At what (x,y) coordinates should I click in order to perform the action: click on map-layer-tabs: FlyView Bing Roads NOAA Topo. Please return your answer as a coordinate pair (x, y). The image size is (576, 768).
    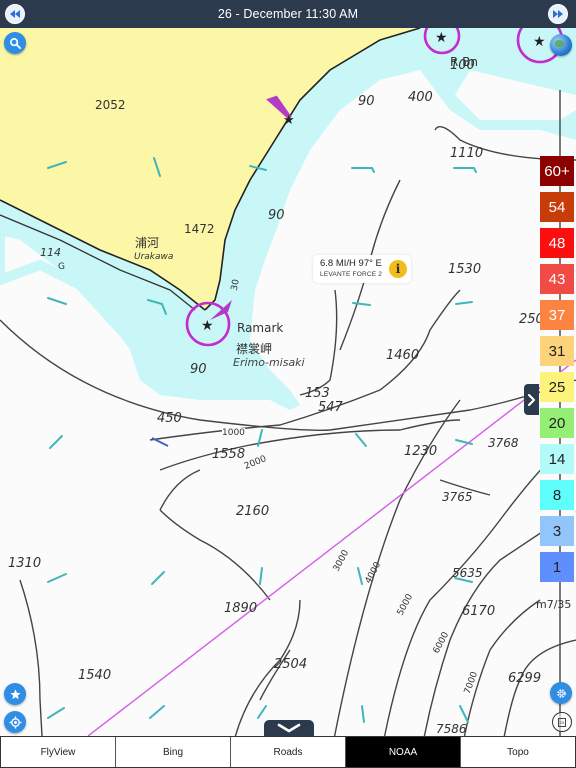
    Looking at the image, I should click on (288, 752).